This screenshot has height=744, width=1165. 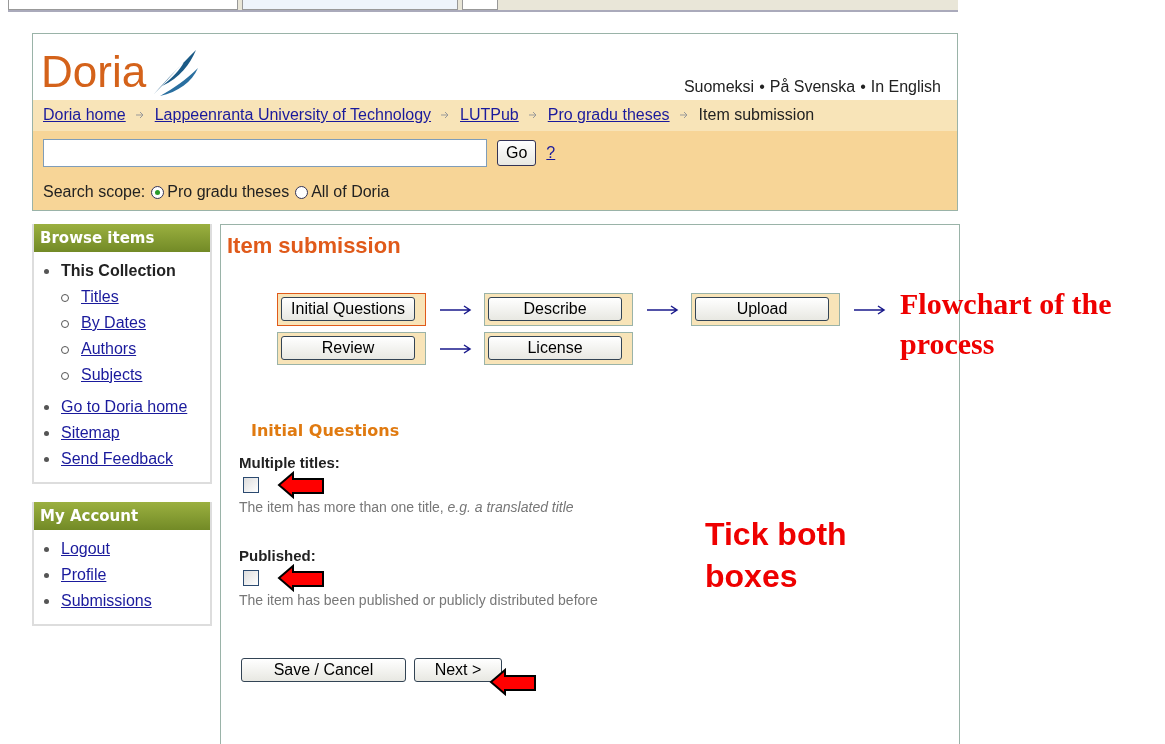 What do you see at coordinates (100, 296) in the screenshot?
I see `sidebar-link: Titles` at bounding box center [100, 296].